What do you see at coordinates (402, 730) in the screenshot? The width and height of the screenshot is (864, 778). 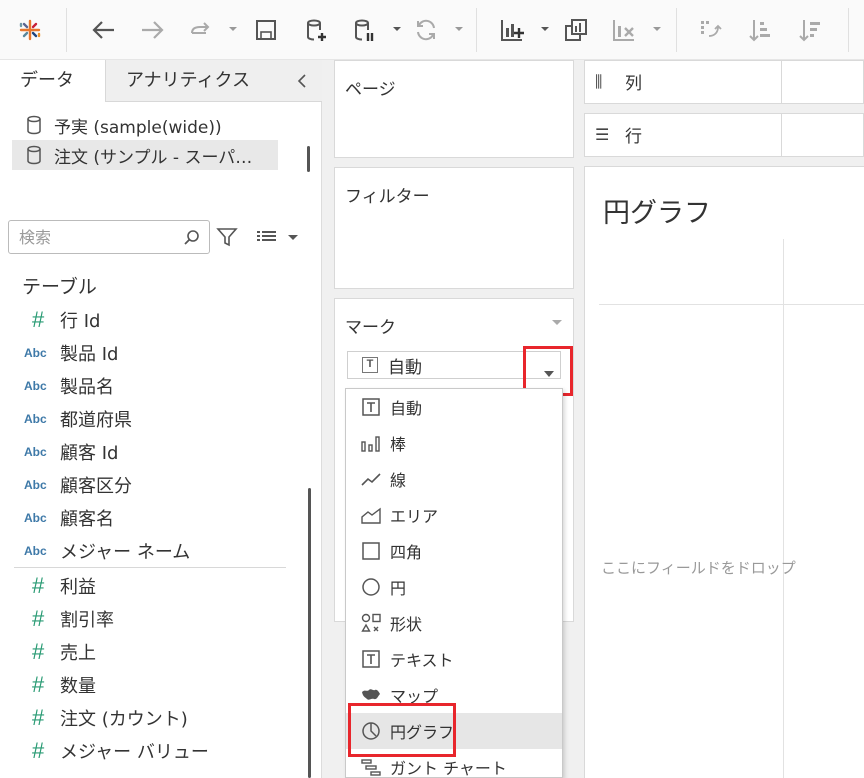 I see `pie-highlight-box` at bounding box center [402, 730].